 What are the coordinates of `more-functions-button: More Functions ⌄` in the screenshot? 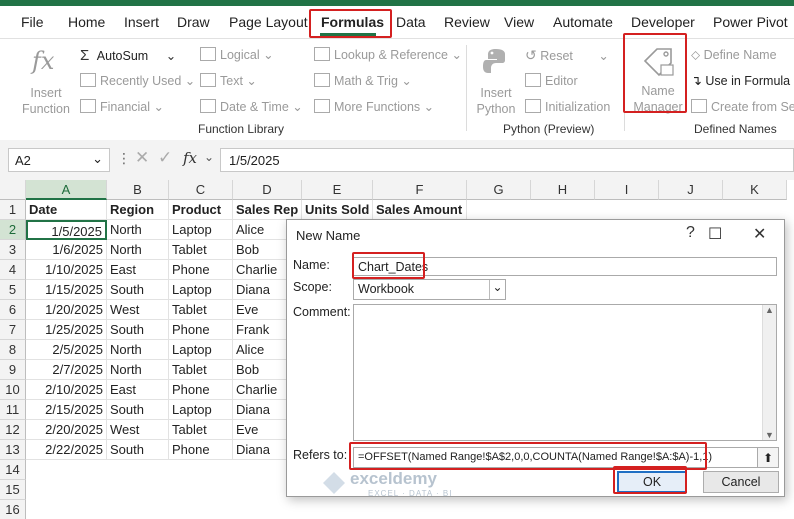 It's located at (374, 106).